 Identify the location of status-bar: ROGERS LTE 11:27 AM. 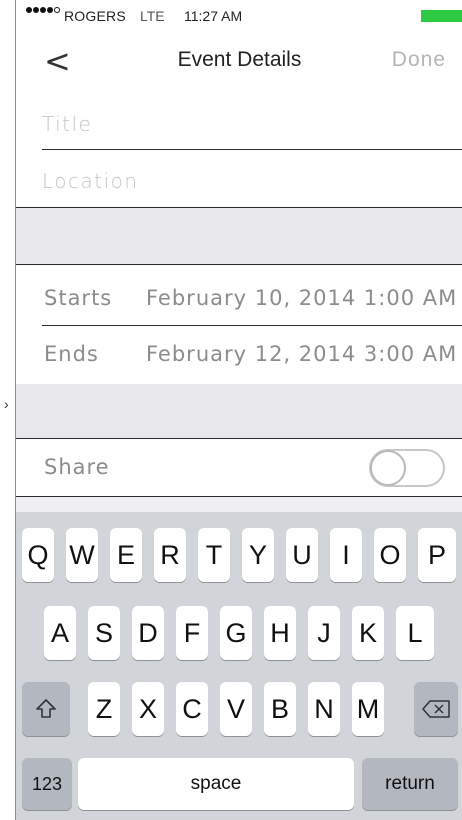
(239, 18).